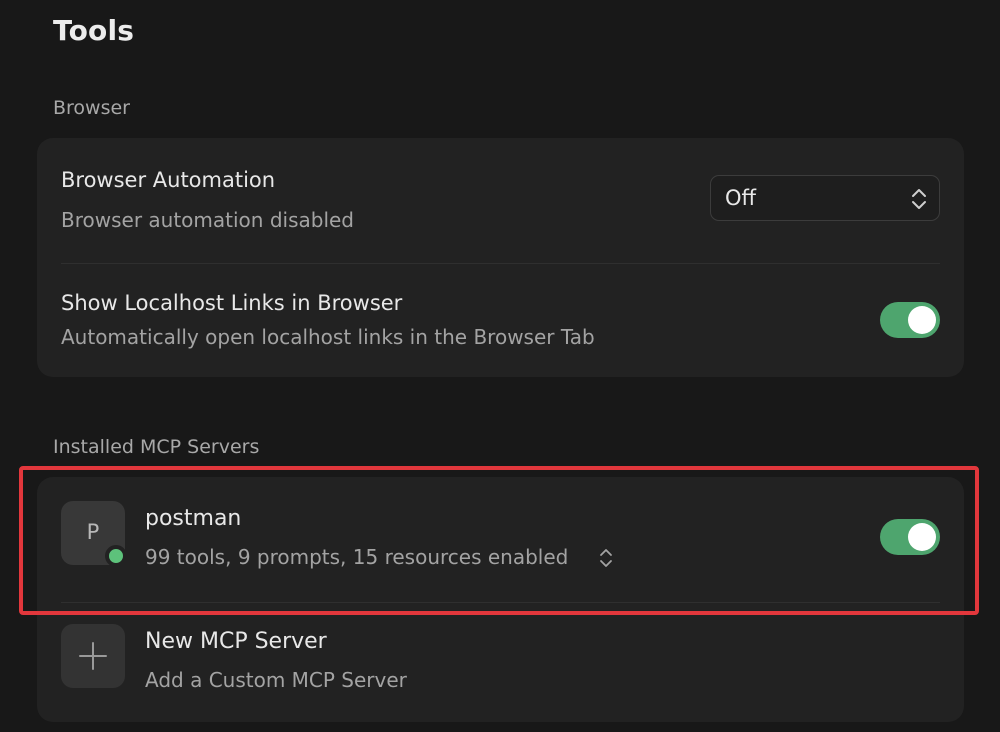 This screenshot has width=1000, height=732. I want to click on server-name: postman, so click(193, 518).